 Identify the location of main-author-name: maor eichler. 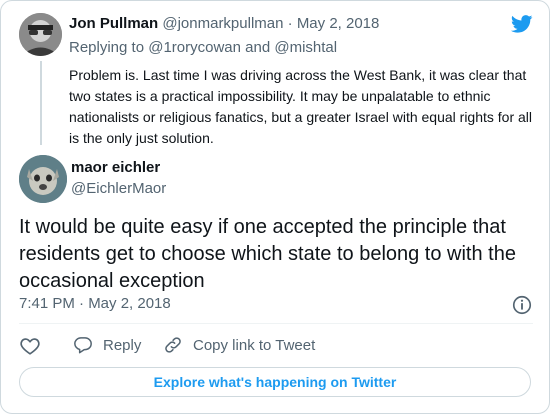
(115, 167).